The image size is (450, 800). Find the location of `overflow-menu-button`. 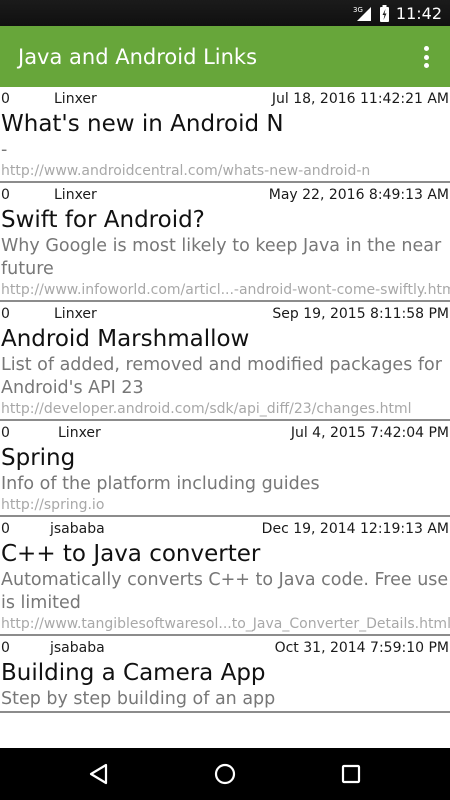

overflow-menu-button is located at coordinates (426, 57).